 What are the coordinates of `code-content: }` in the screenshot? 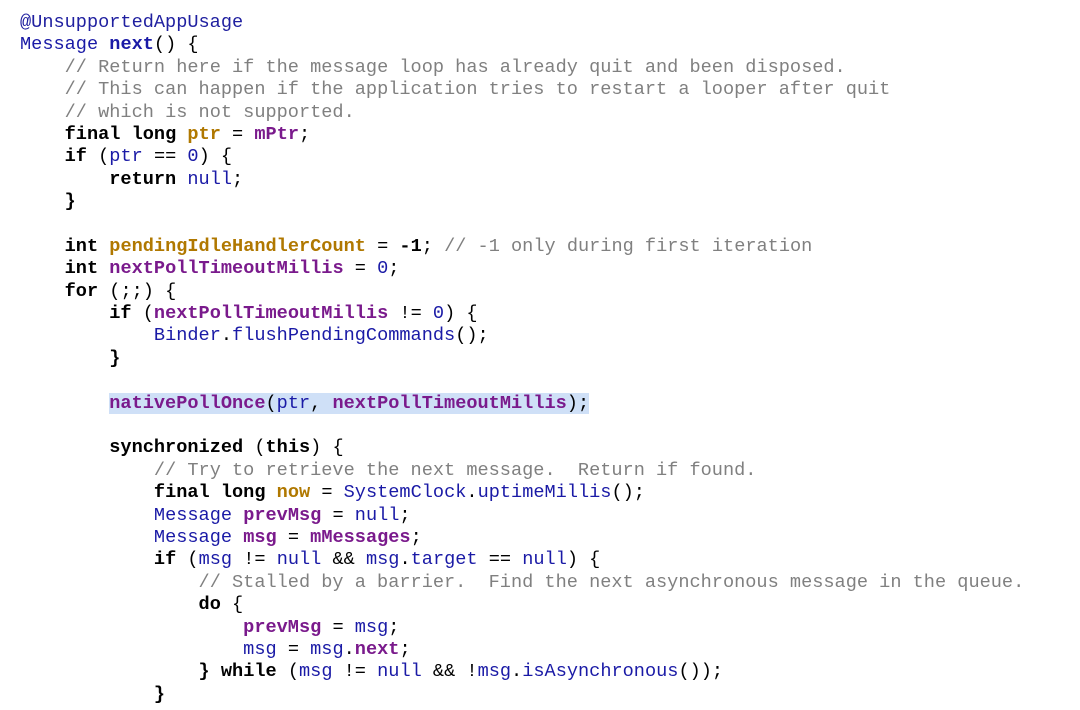 It's located at (159, 694).